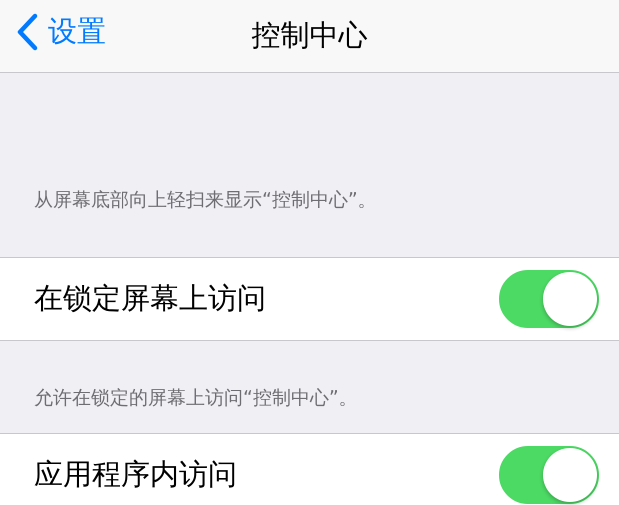 The height and width of the screenshot is (505, 619). What do you see at coordinates (77, 31) in the screenshot?
I see `back-label: 设置` at bounding box center [77, 31].